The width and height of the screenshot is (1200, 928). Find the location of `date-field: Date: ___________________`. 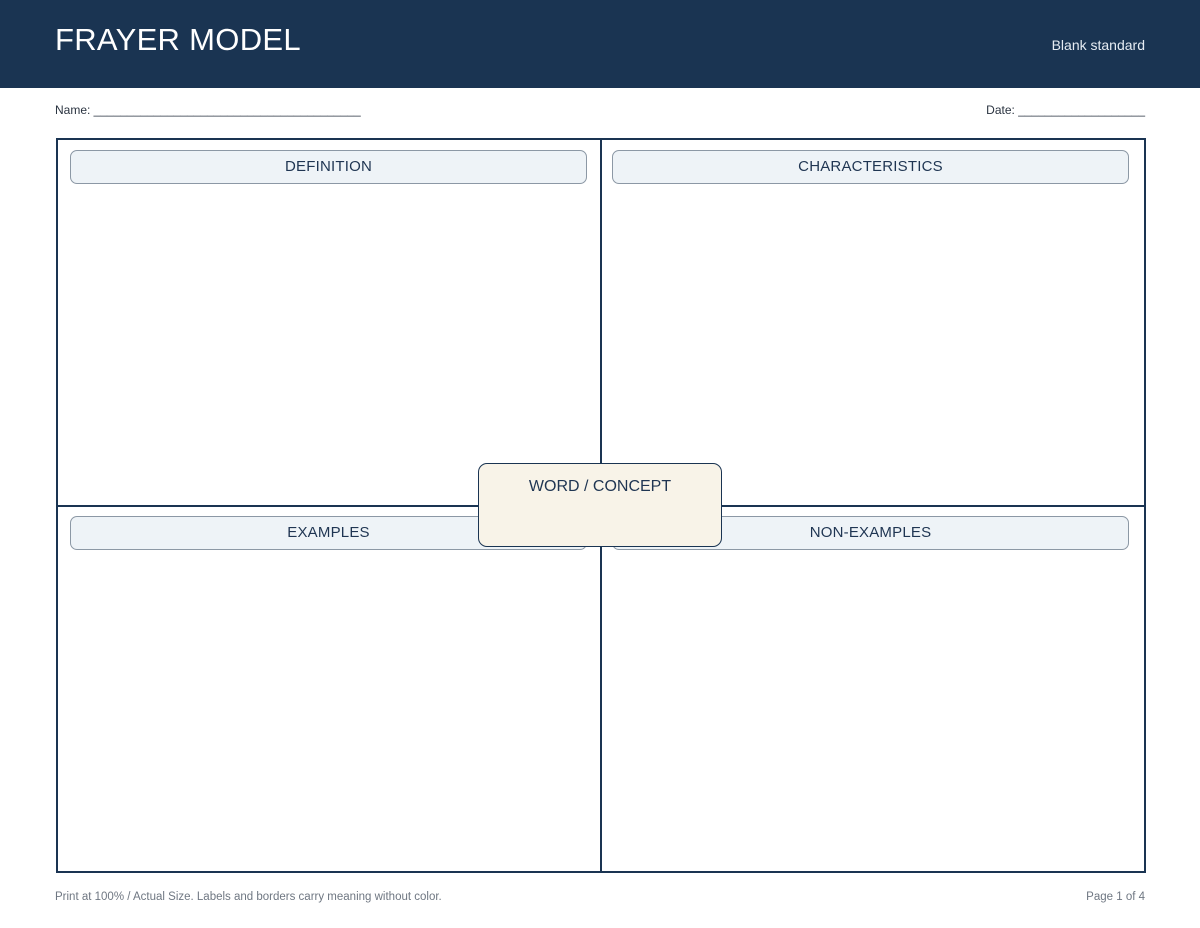

date-field: Date: ___________________ is located at coordinates (1065, 110).